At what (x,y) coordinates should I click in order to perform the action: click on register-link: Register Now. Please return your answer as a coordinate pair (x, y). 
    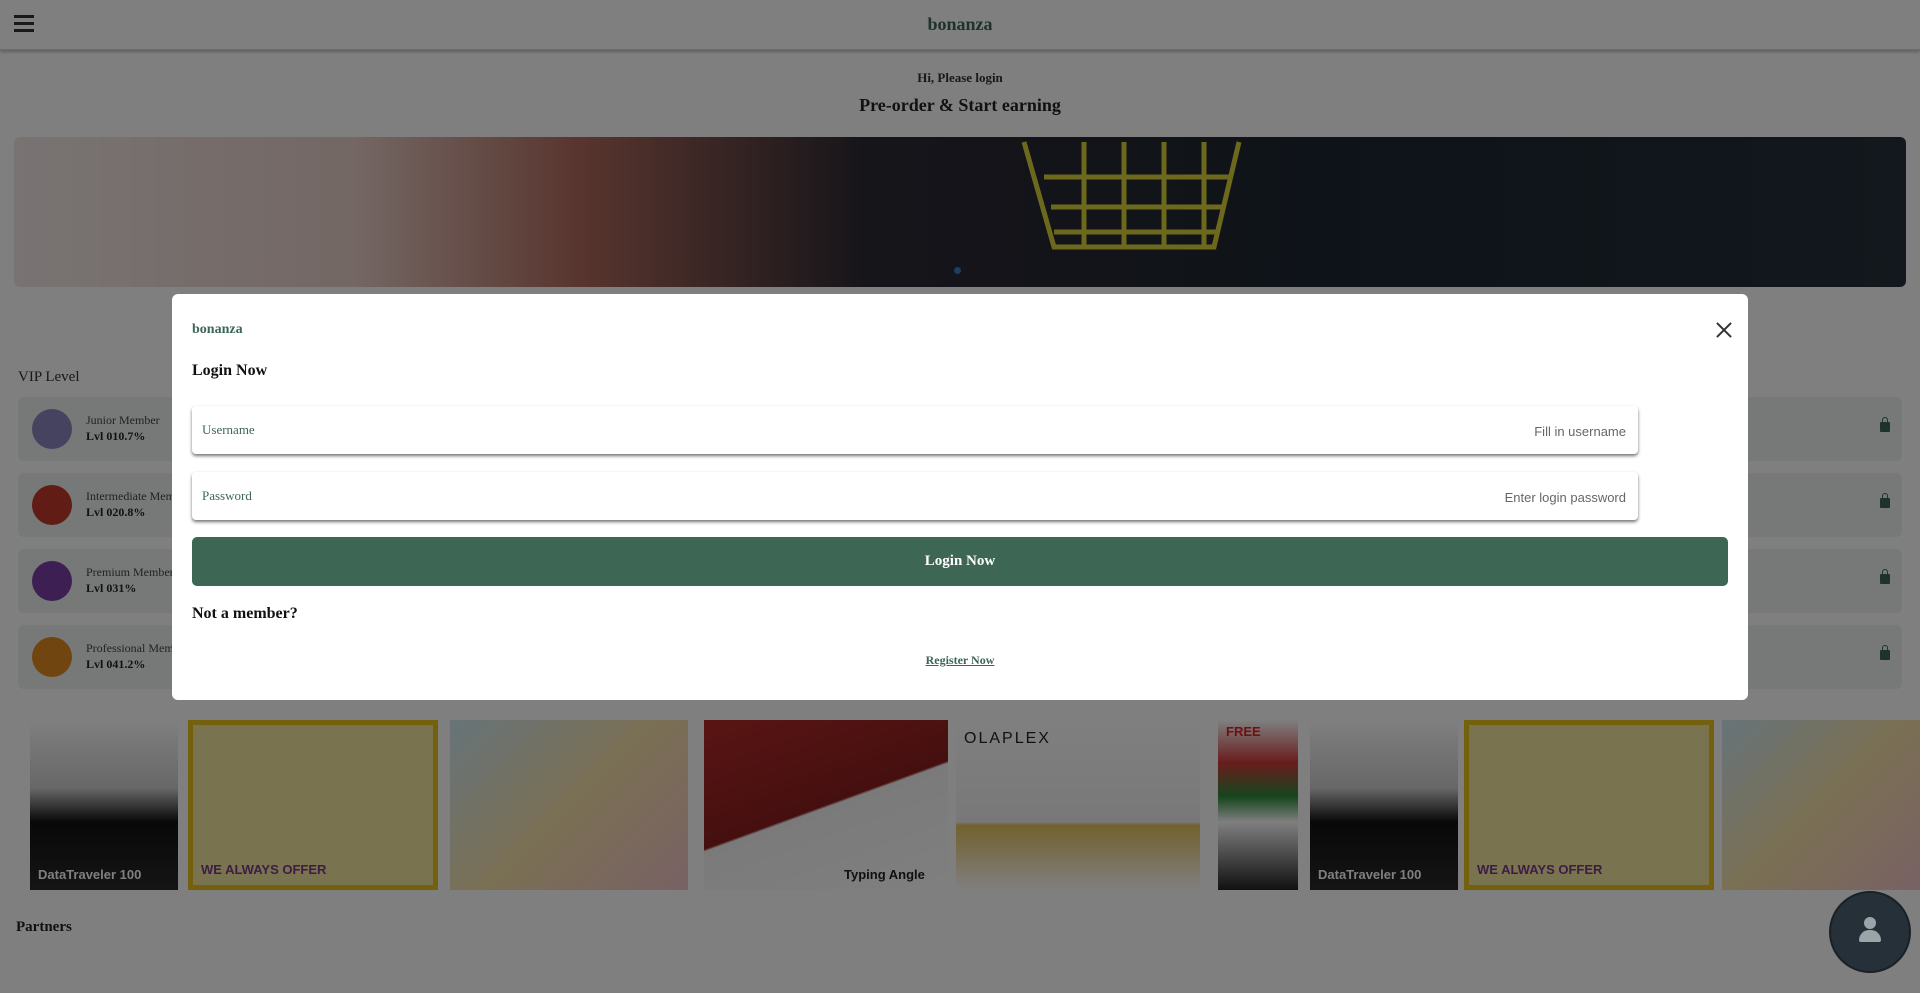
    Looking at the image, I should click on (960, 660).